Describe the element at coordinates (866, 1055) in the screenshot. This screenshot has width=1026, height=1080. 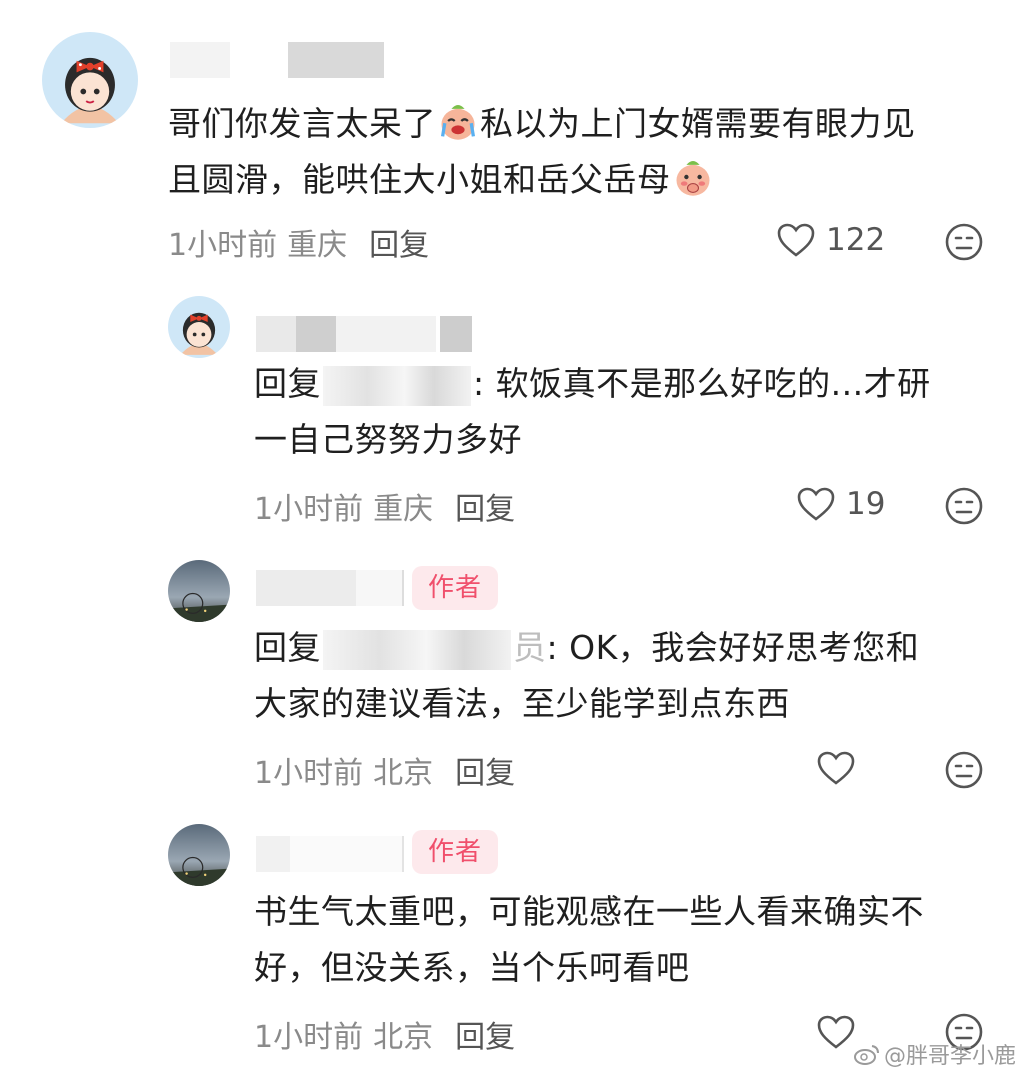
I see `weibo-logo-icon` at that location.